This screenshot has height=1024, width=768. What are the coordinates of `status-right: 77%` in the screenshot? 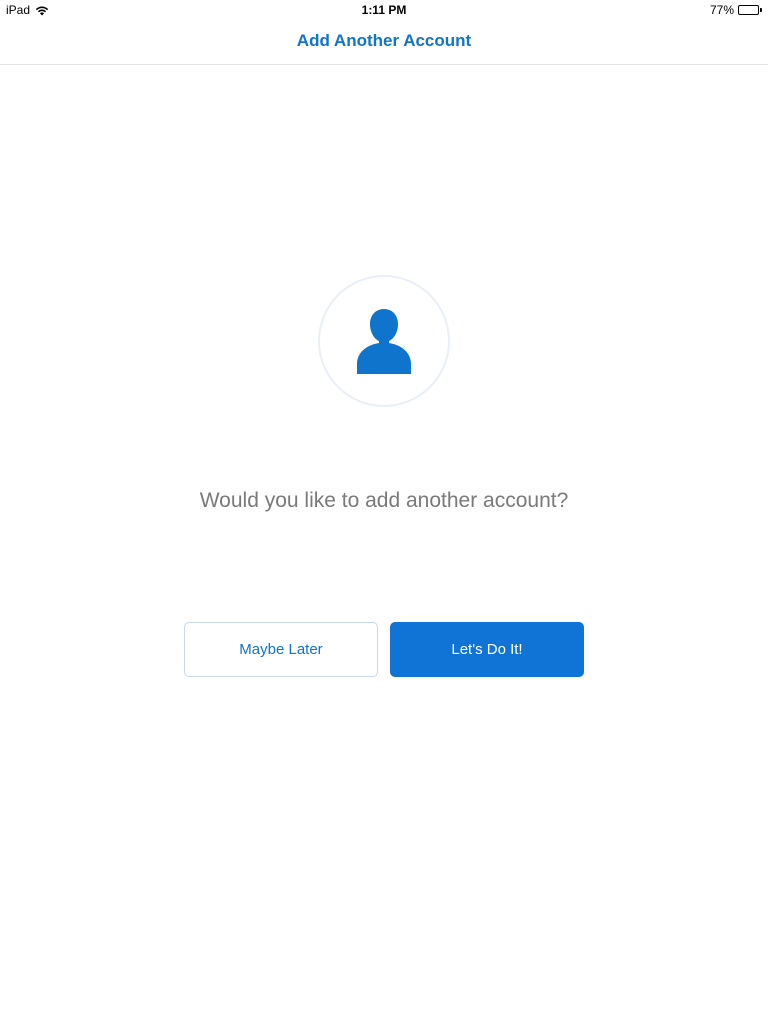 It's located at (736, 10).